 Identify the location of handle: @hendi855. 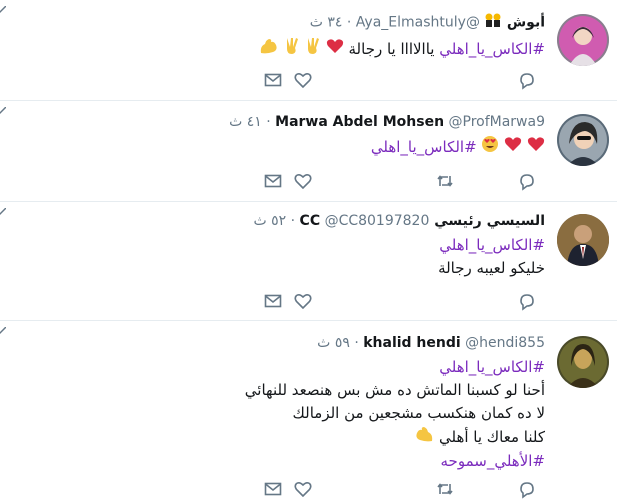
(505, 343).